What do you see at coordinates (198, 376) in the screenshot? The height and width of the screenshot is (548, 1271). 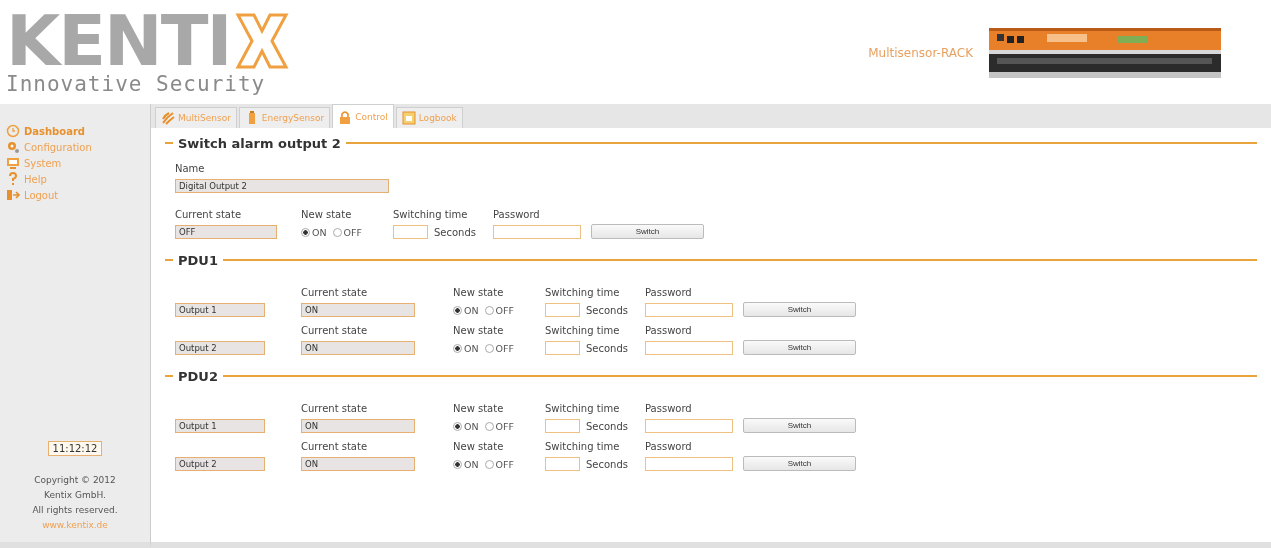 I see `section-title: PDU2` at bounding box center [198, 376].